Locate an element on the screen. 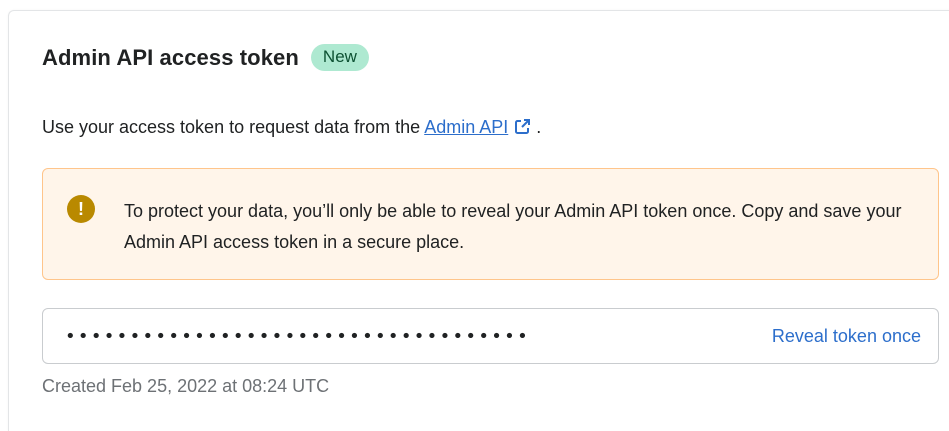 This screenshot has height=431, width=949. admin-api-link: Admin API is located at coordinates (466, 127).